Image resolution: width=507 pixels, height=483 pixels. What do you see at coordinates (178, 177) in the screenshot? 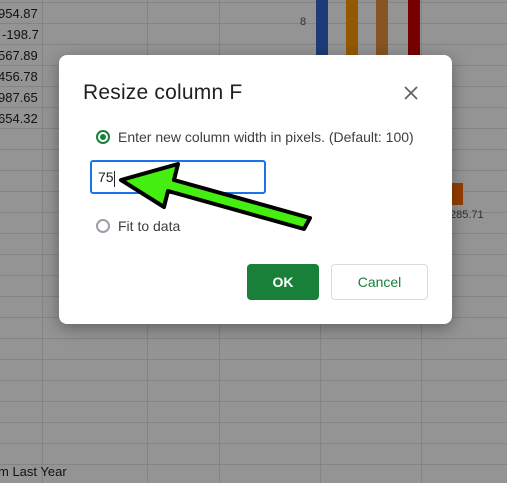
I see `column-width-input` at bounding box center [178, 177].